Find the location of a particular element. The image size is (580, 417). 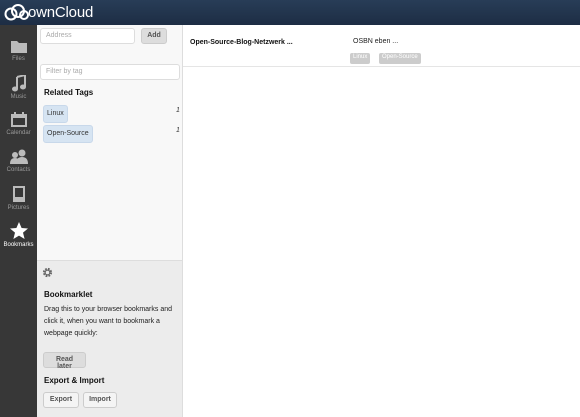

address-input: Address is located at coordinates (87, 36).